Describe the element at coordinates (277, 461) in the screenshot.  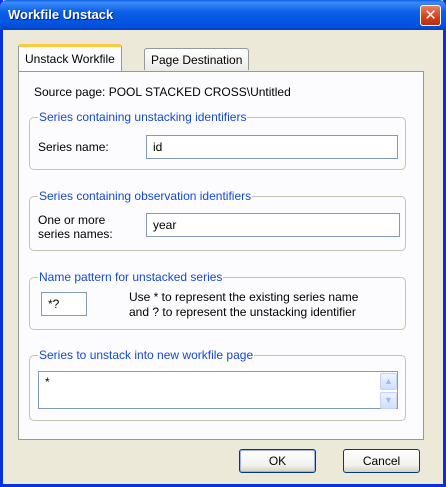
I see `ok-button: OK` at that location.